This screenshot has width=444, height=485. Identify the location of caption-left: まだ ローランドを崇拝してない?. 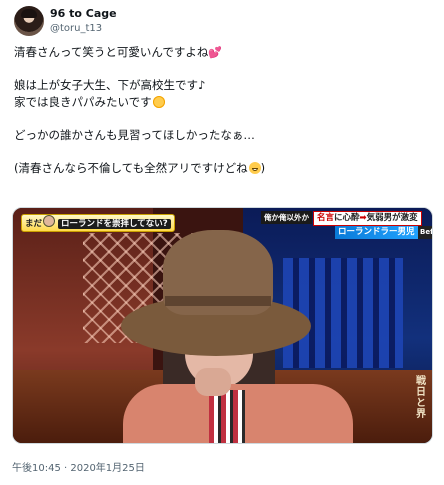
(98, 223).